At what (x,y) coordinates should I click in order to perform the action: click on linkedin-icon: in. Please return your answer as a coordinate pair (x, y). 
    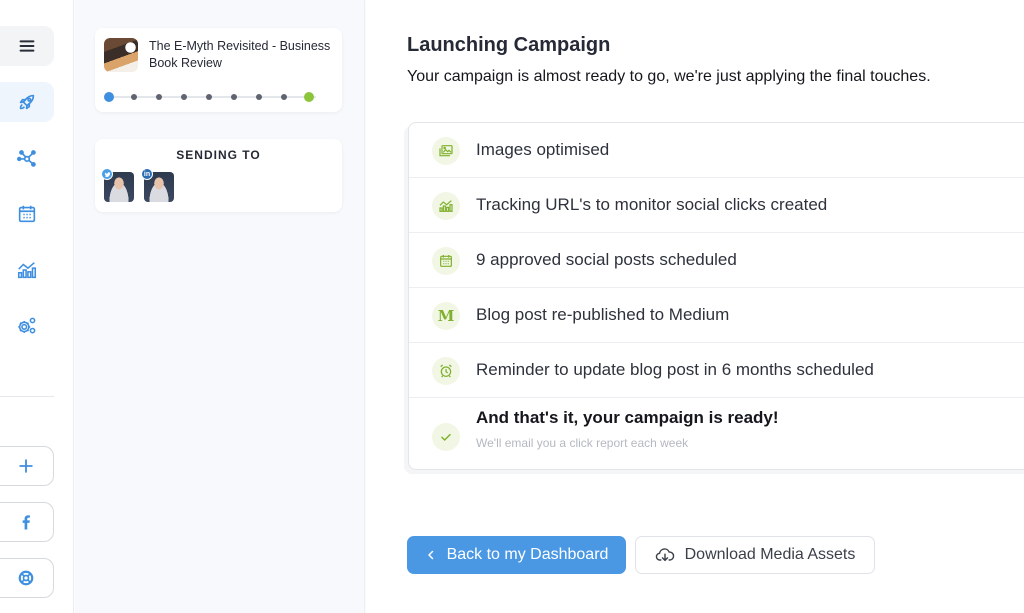
    Looking at the image, I should click on (147, 174).